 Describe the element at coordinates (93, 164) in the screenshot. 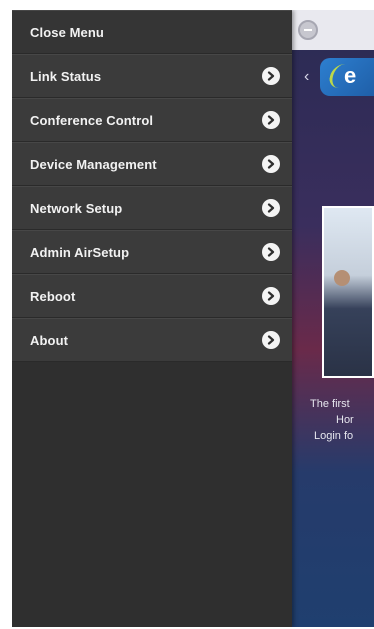

I see `menu-item-label: Device Management` at that location.